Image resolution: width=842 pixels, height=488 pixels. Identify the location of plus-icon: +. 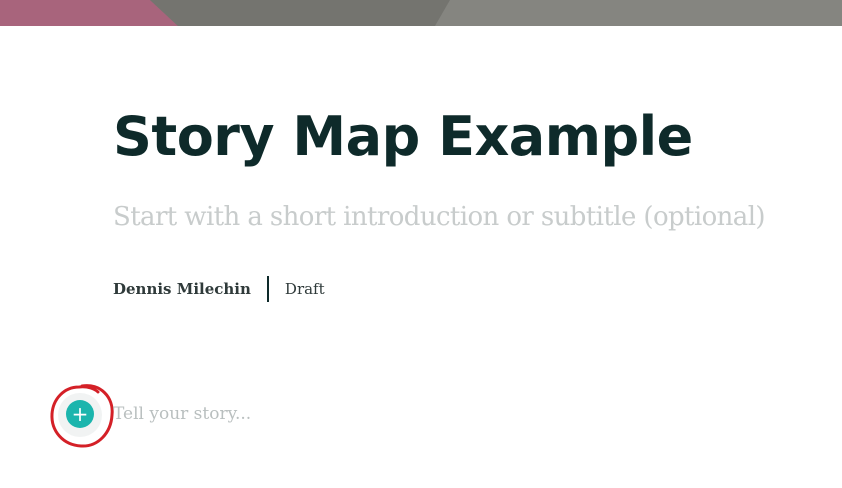
(80, 414).